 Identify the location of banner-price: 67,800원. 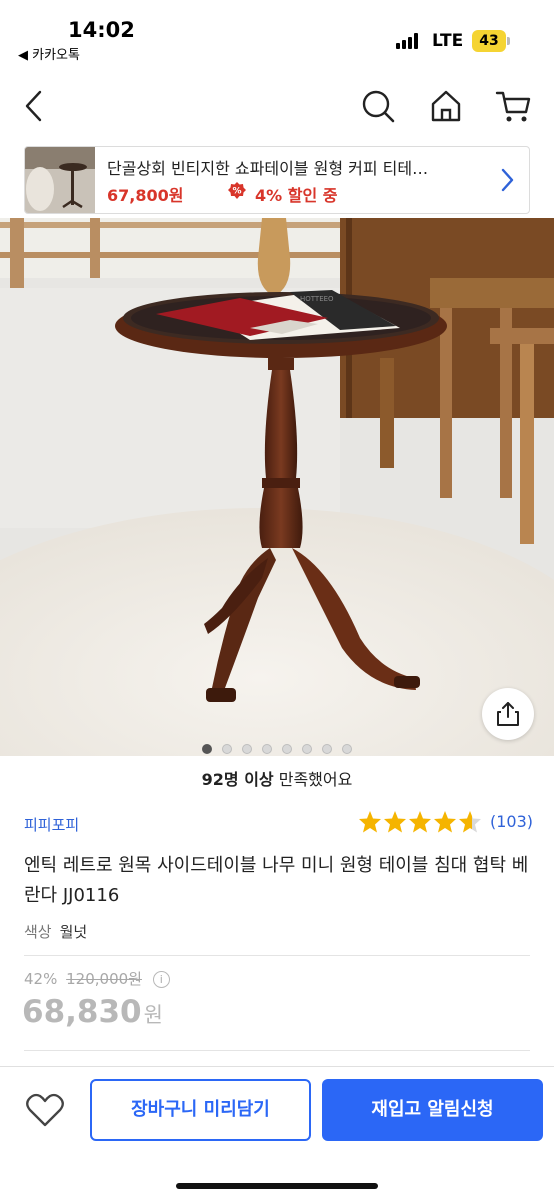
(145, 195).